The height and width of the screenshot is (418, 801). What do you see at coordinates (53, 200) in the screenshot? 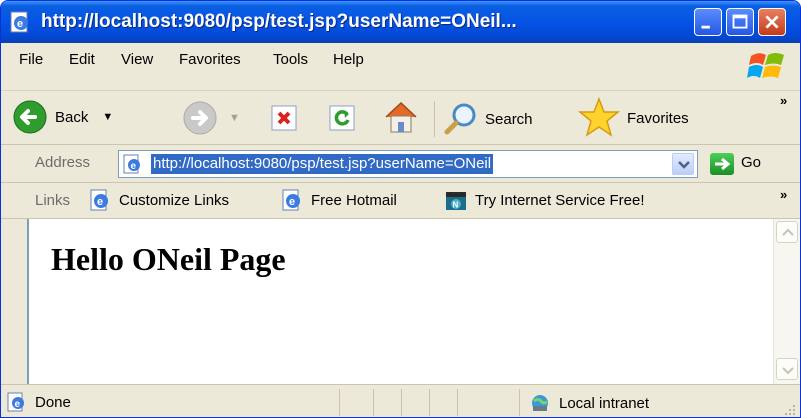
I see `links-label: Links` at bounding box center [53, 200].